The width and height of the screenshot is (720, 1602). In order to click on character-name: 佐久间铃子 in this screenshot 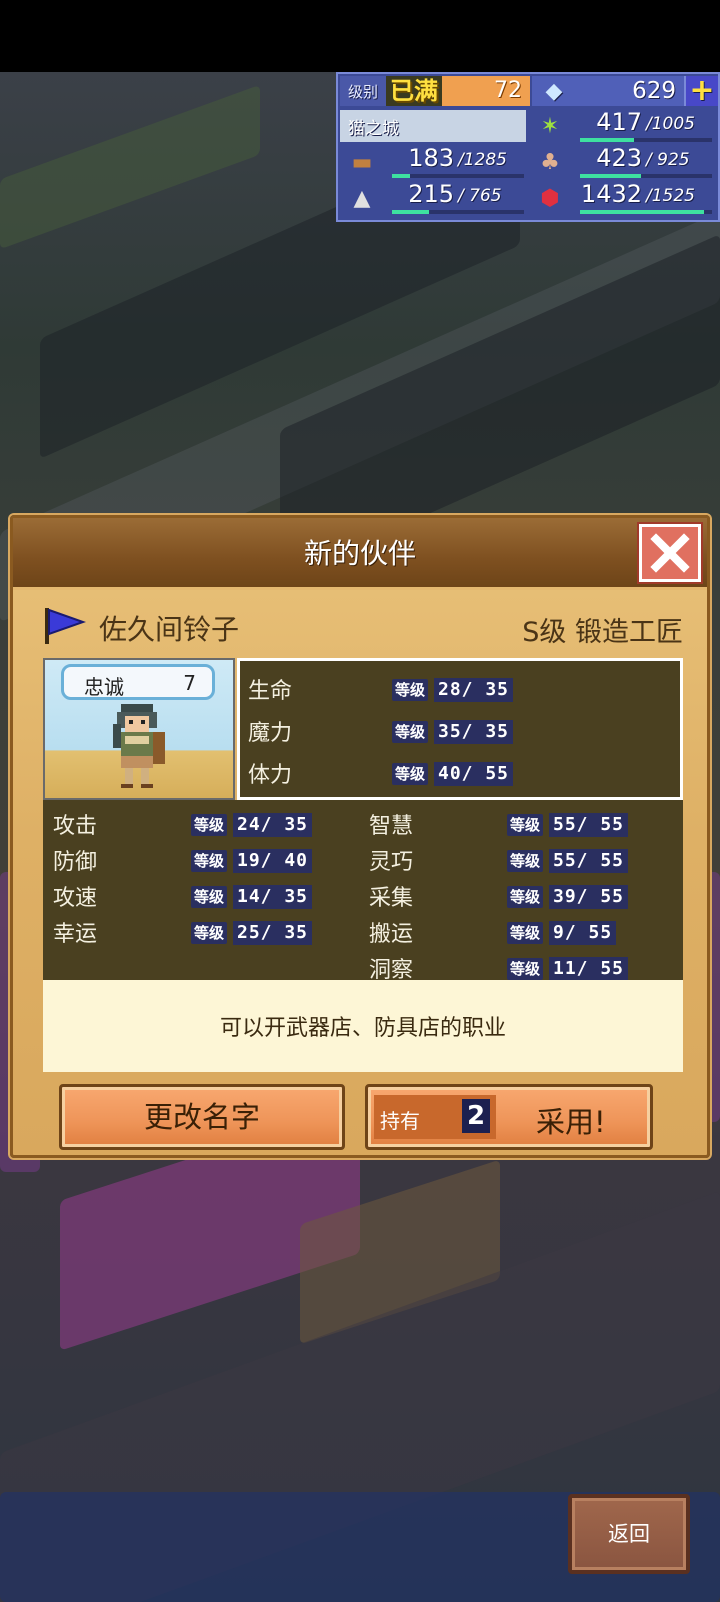, I will do `click(169, 629)`.